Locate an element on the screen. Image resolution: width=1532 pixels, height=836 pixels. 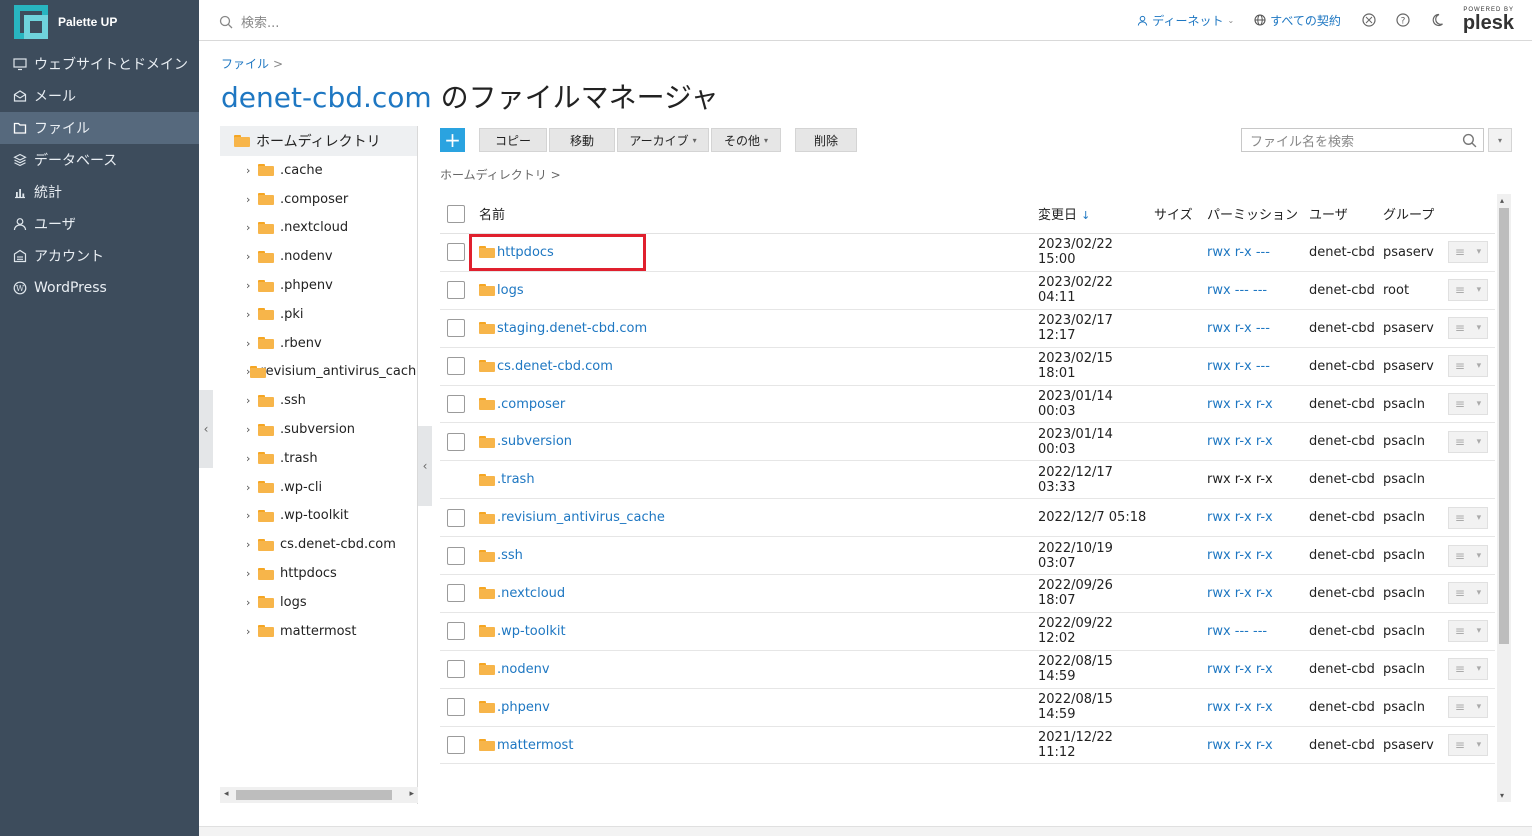
breadcrumb-files-link: ファイル is located at coordinates (245, 64).